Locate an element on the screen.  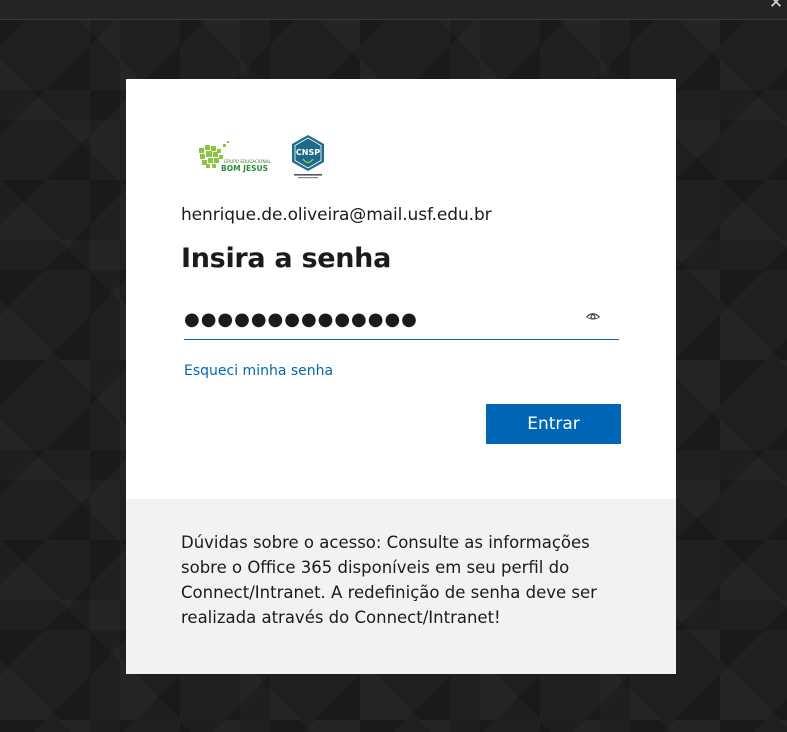
cnsp-logo-icon: CNSP is located at coordinates (308, 157).